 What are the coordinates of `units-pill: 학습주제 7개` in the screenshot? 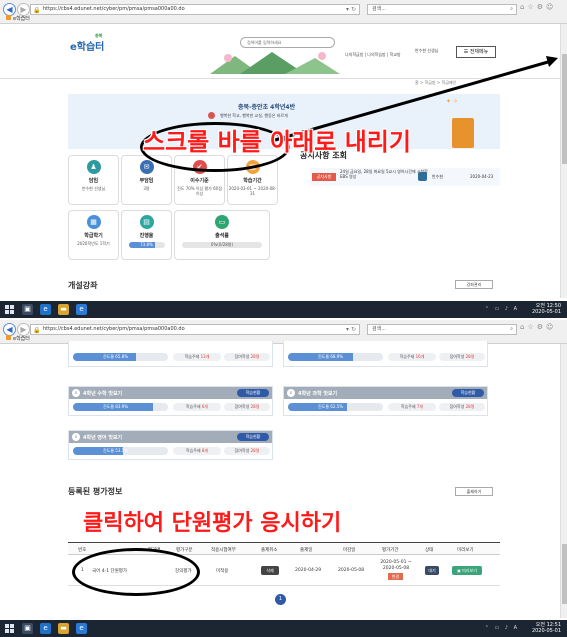 It's located at (412, 407).